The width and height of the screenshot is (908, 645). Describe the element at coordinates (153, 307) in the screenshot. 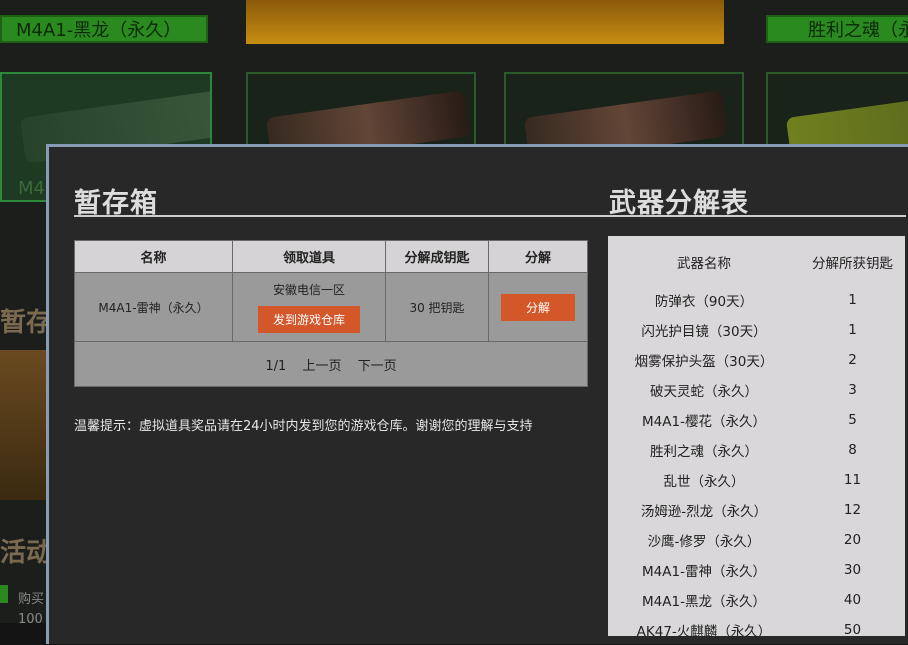

I see `item-name: M4A1-雷神（永久）` at that location.